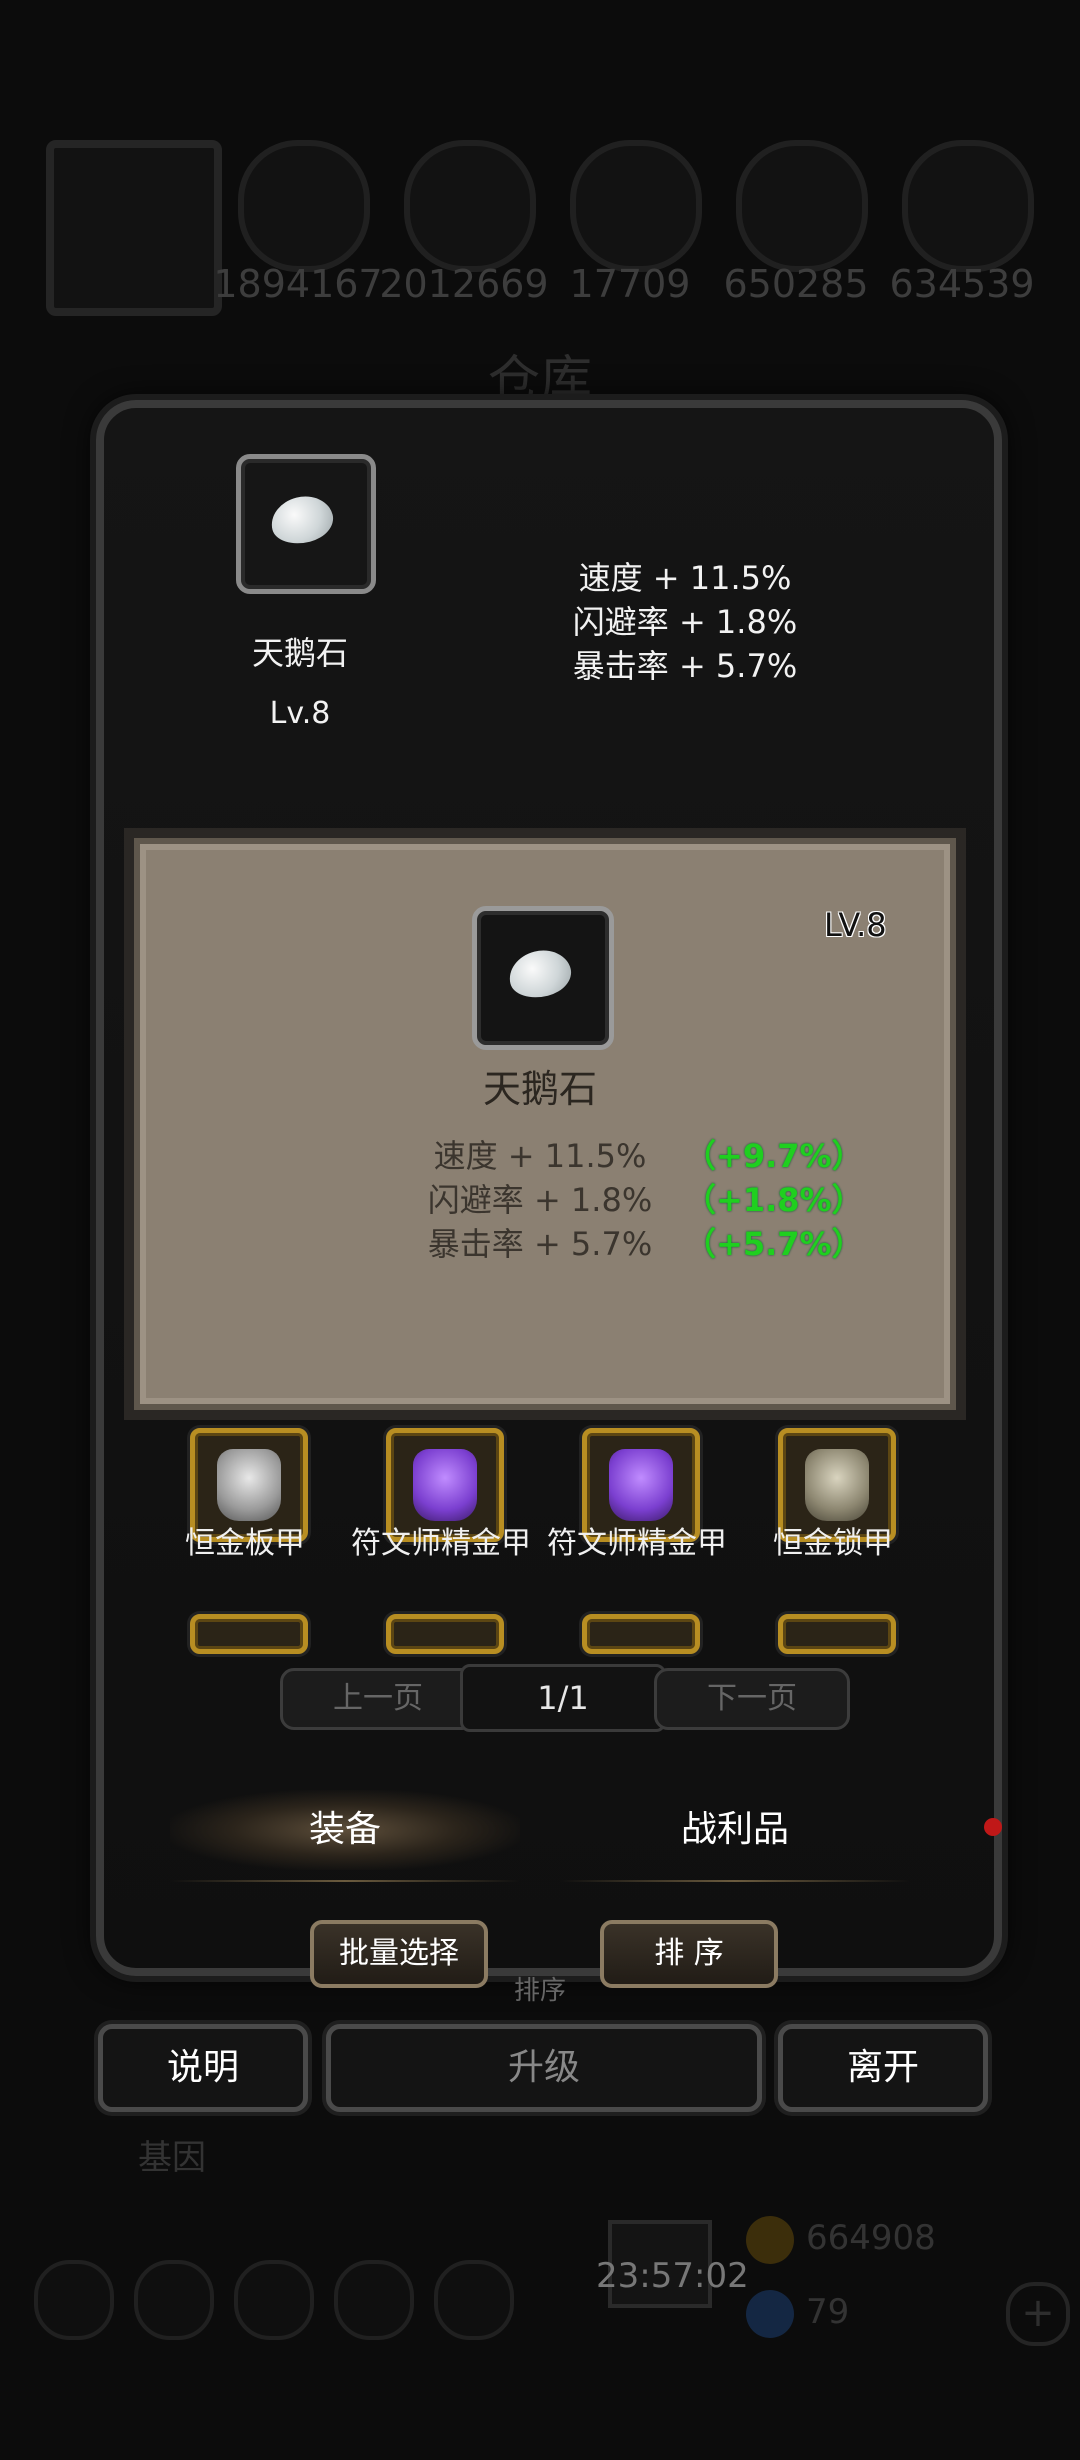 The height and width of the screenshot is (2460, 1080). I want to click on character-portrait, so click(134, 228).